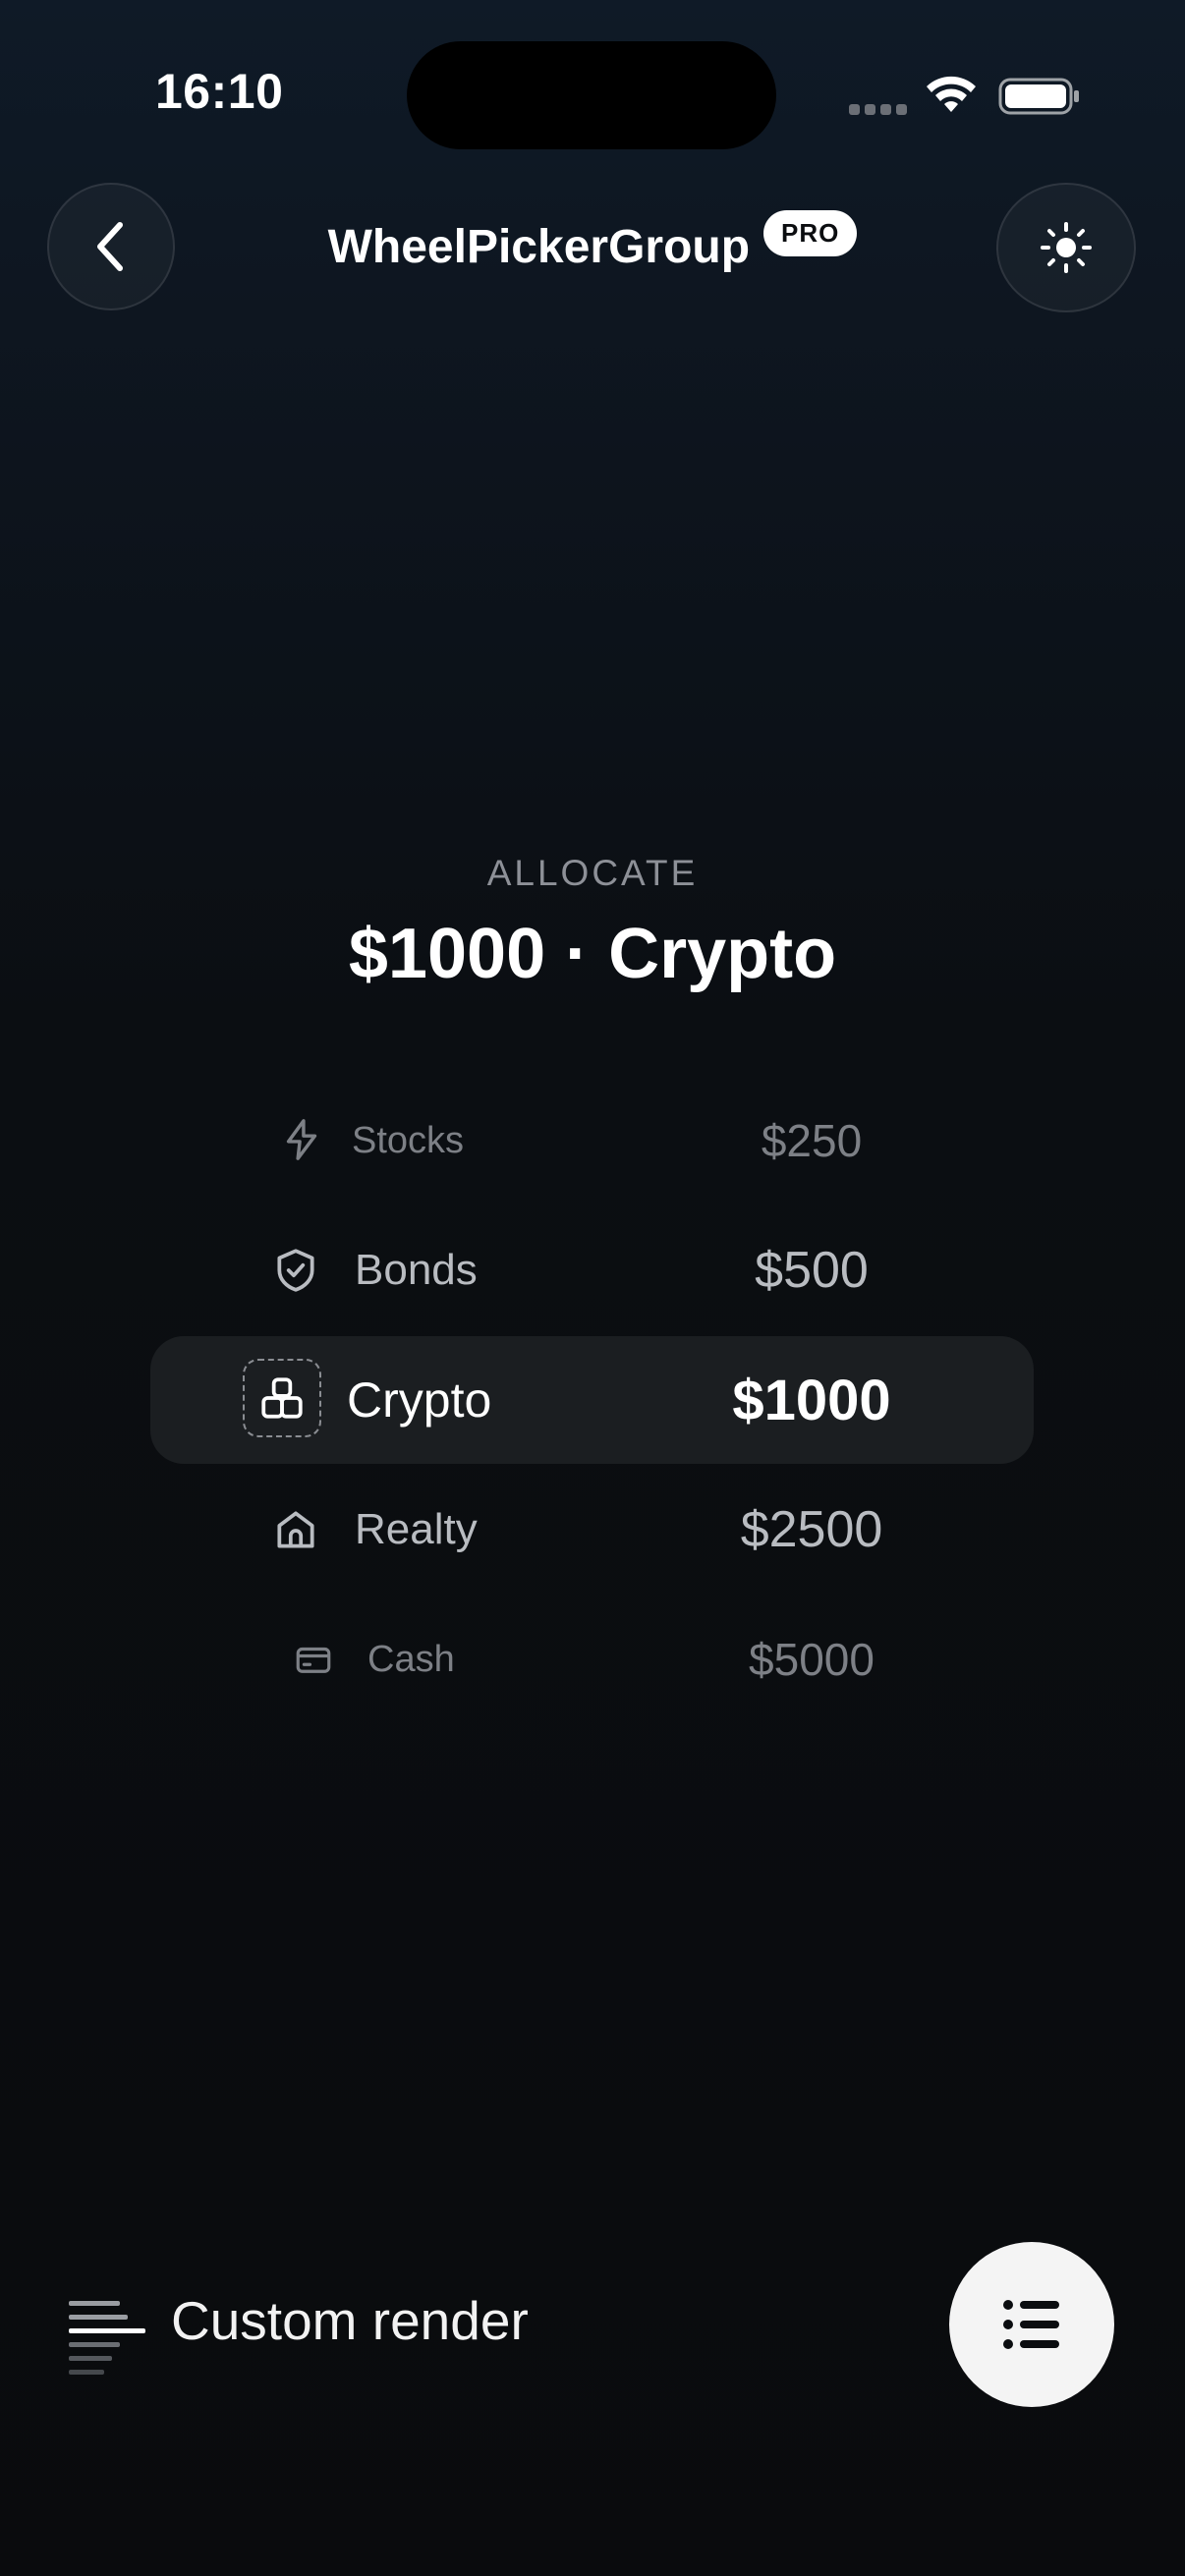  I want to click on wheel-item-cash: Cash $5000, so click(592, 1659).